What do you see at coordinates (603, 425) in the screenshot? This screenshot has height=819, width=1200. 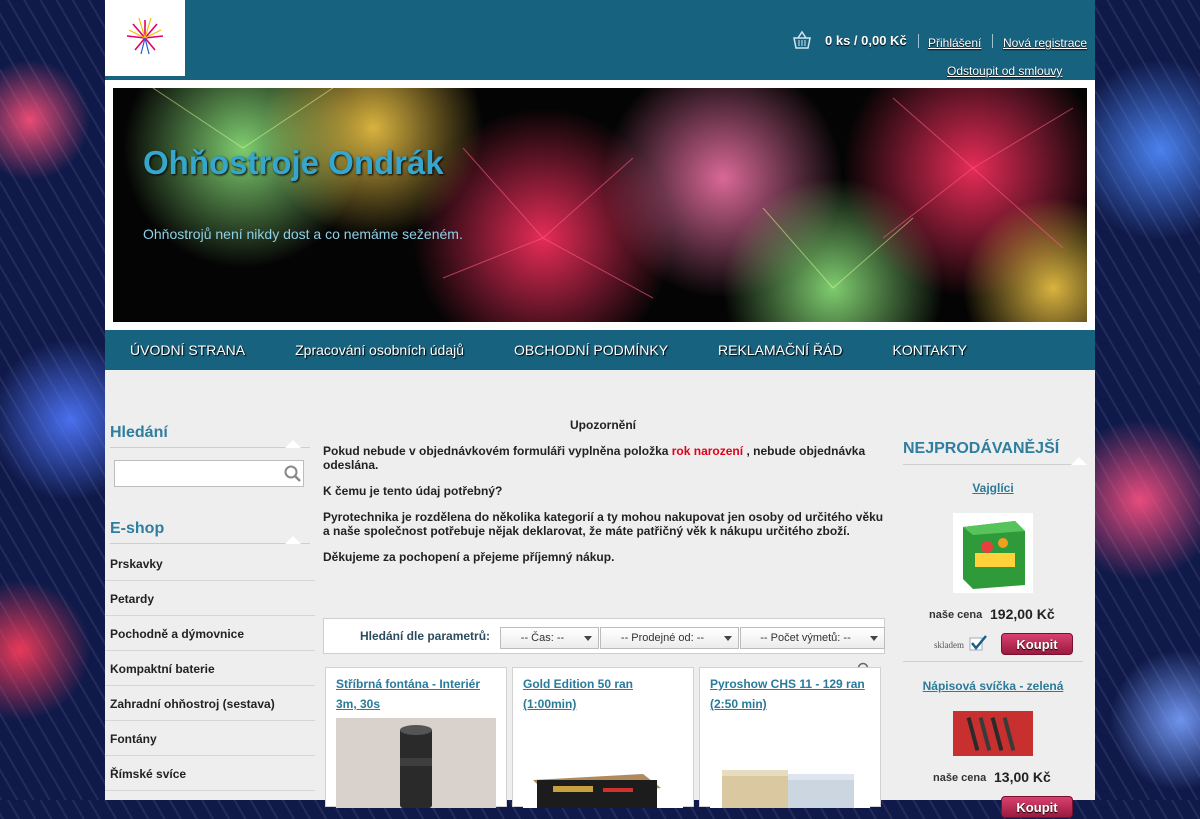 I see `notice-title: Upozornění` at bounding box center [603, 425].